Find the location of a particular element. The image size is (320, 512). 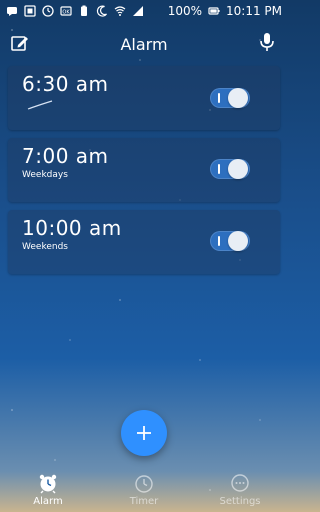

alarm-item-3: 10:00 am Weekends is located at coordinates (144, 242).